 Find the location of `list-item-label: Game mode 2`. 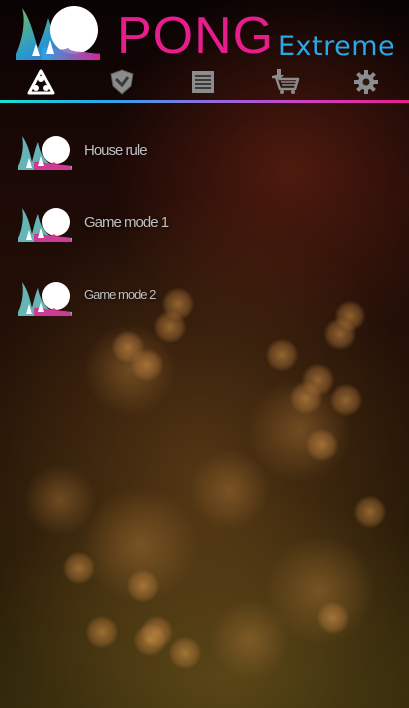

list-item-label: Game mode 2 is located at coordinates (120, 294).